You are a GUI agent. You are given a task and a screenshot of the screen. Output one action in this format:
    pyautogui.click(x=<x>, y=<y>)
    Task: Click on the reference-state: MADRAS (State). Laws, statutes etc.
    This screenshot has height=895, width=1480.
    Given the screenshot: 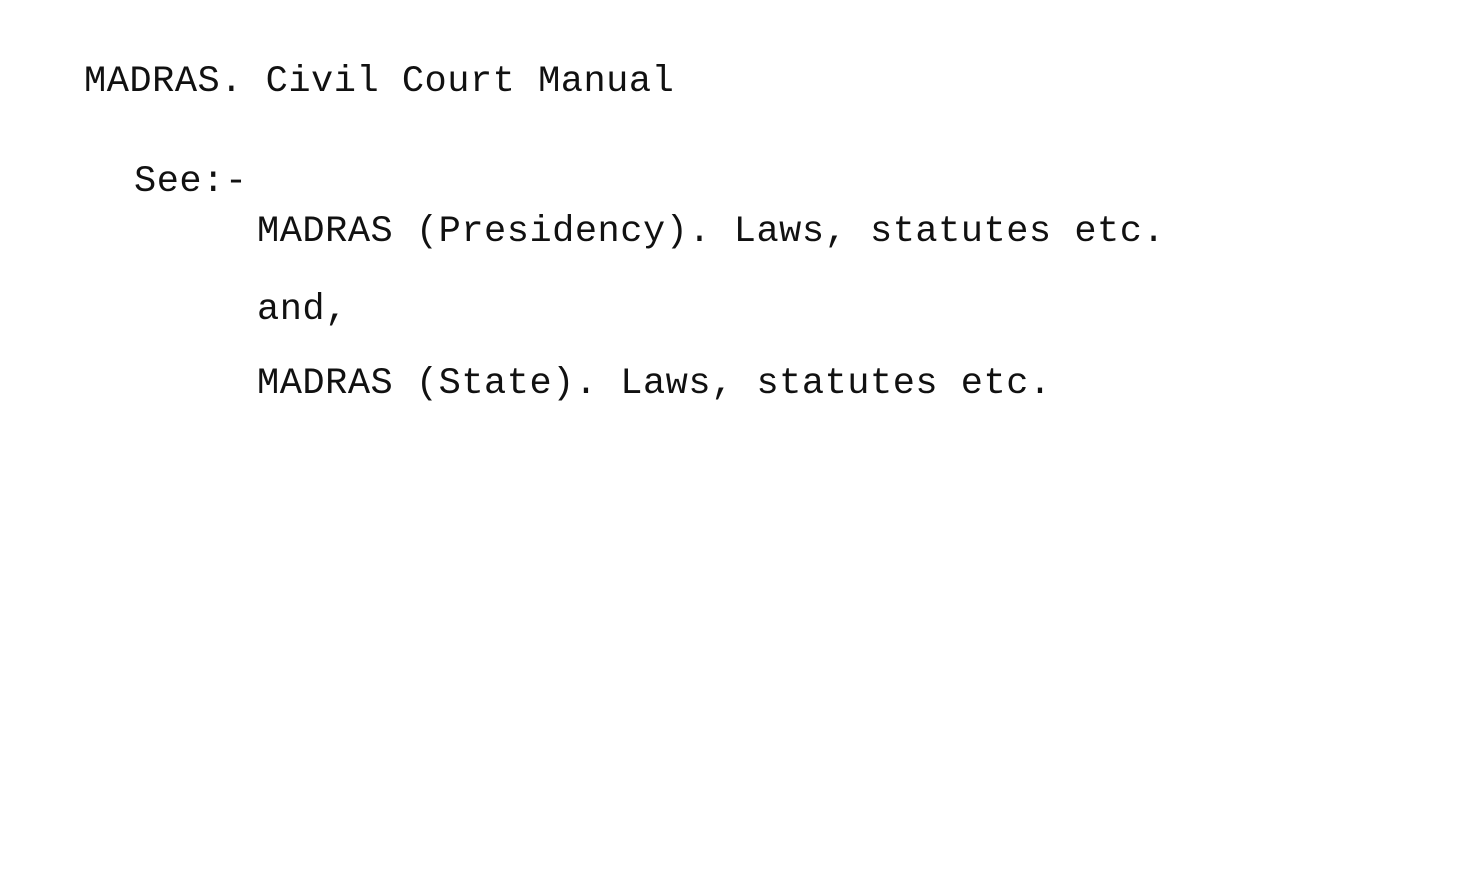 What is the action you would take?
    pyautogui.click(x=654, y=384)
    